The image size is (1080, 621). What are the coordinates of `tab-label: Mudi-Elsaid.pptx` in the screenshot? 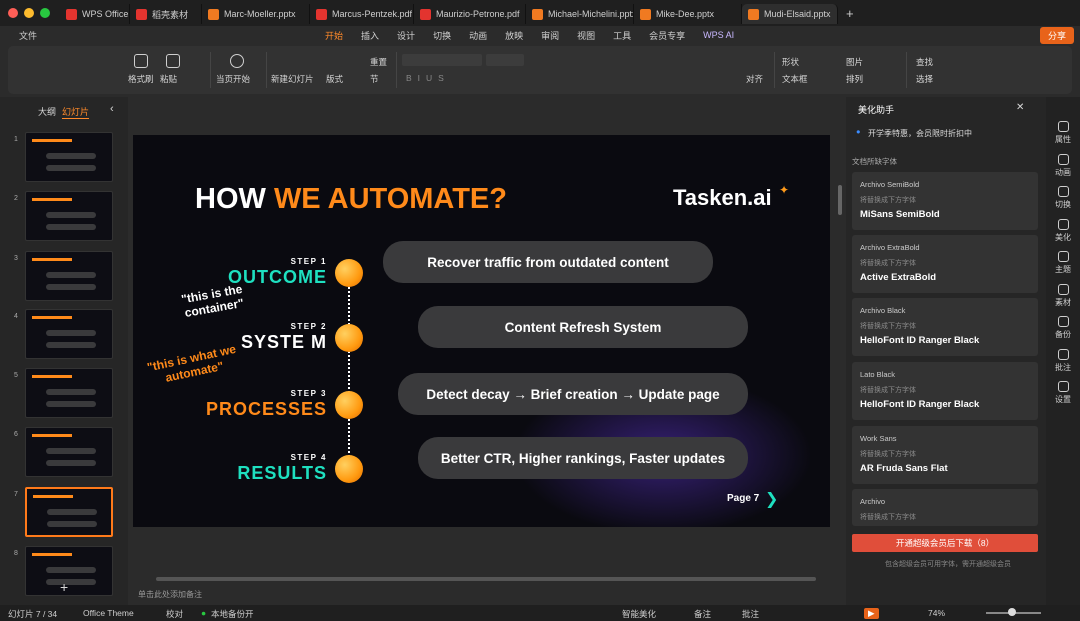 It's located at (797, 14).